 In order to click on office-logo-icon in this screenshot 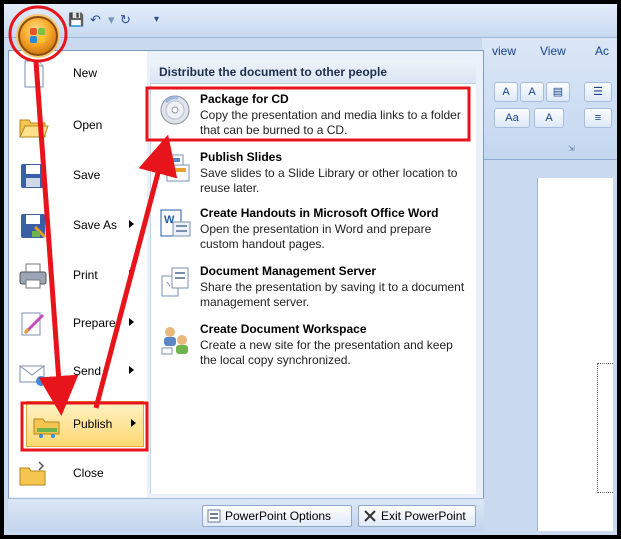, I will do `click(38, 36)`.